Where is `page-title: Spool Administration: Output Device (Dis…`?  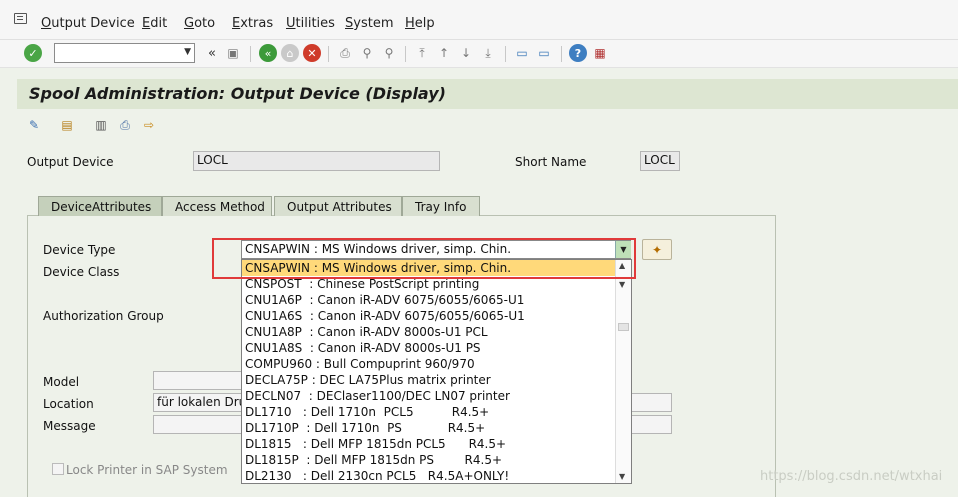
page-title: Spool Administration: Output Device (Dis… is located at coordinates (237, 93).